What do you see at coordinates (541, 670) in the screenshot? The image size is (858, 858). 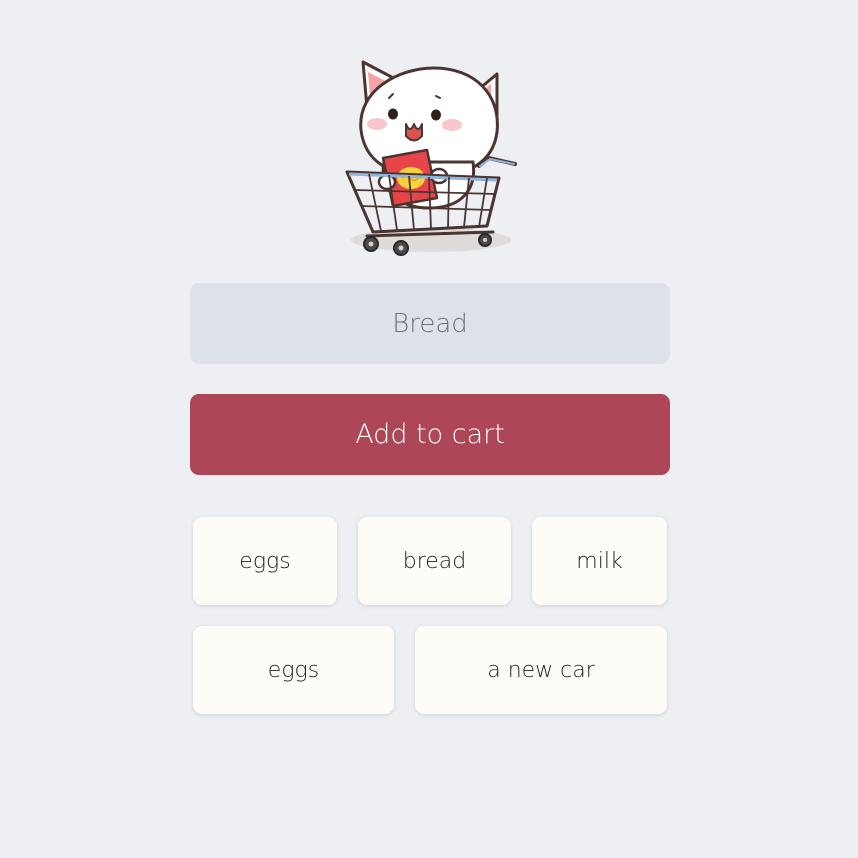 I see `list-item: a new car` at bounding box center [541, 670].